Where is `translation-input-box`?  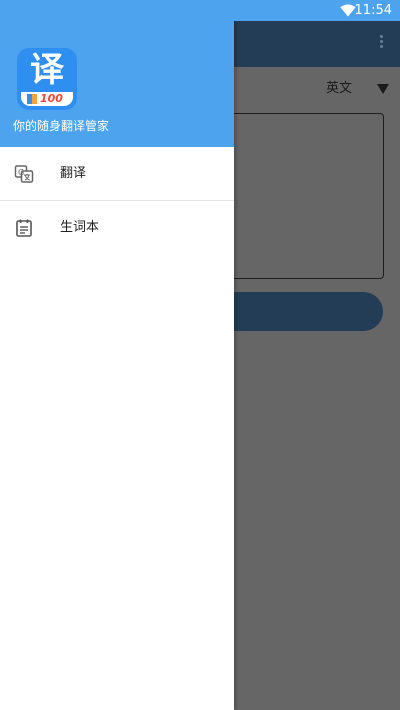
translation-input-box is located at coordinates (303, 196).